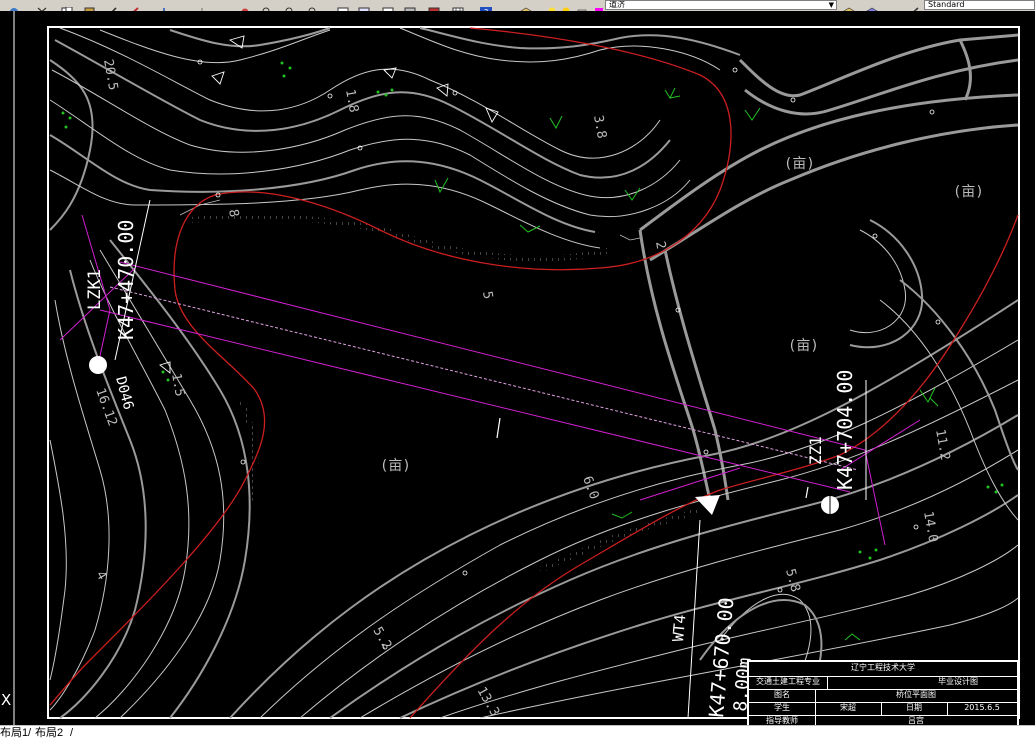 This screenshot has height=740, width=1035. I want to click on elev-3-8-label: 3.8, so click(599, 127).